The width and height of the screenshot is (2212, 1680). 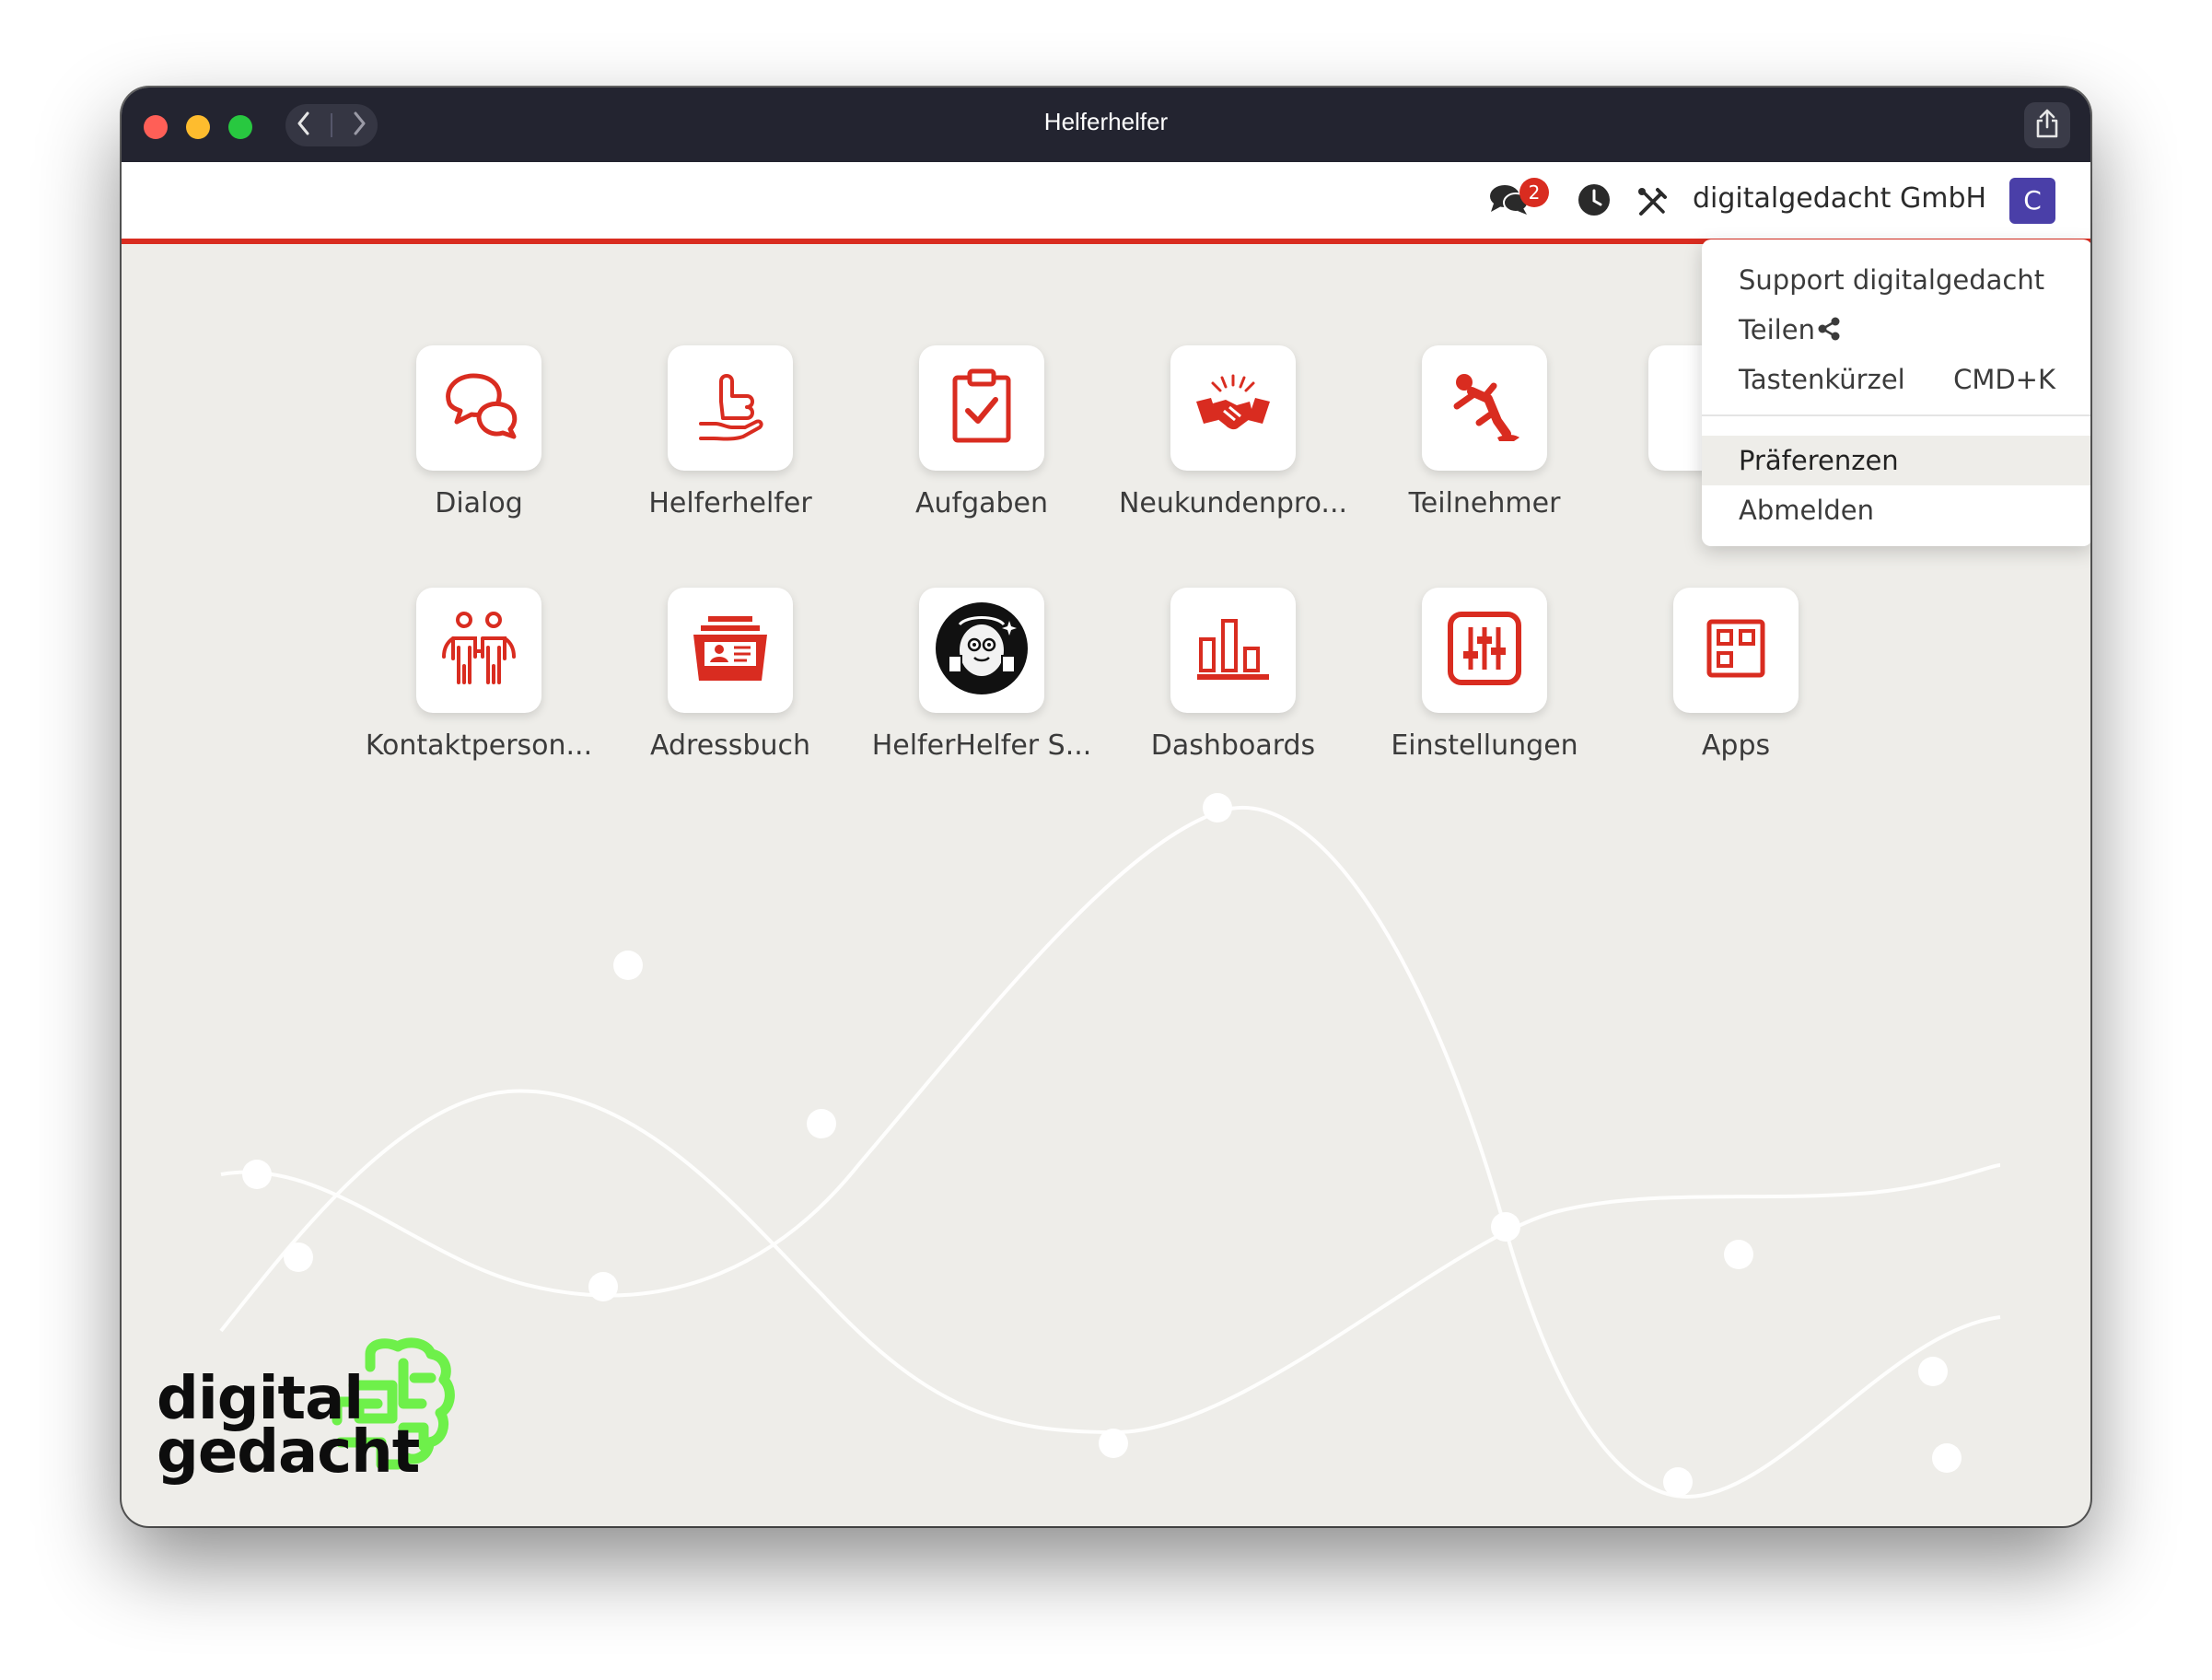 I want to click on mascot-icon, so click(x=982, y=650).